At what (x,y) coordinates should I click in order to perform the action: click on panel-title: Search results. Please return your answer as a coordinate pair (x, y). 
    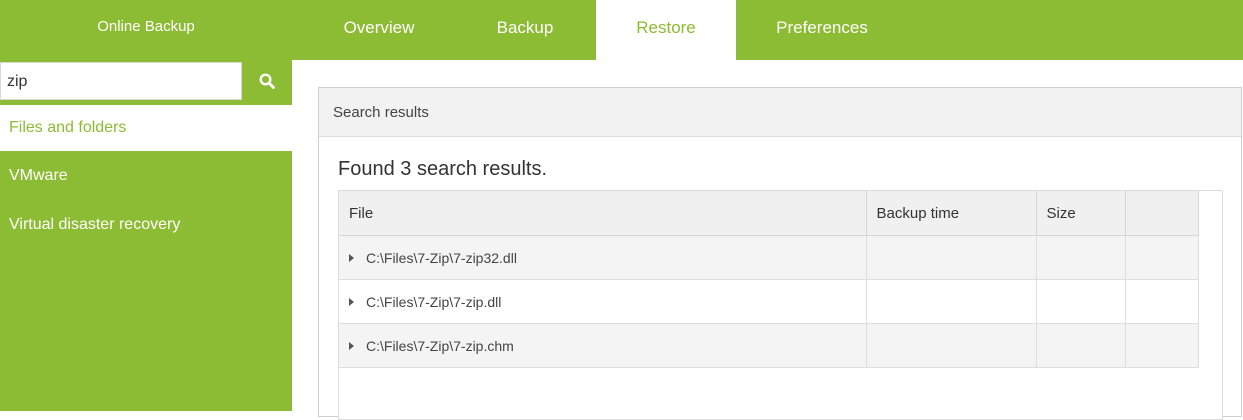
    Looking at the image, I should click on (780, 112).